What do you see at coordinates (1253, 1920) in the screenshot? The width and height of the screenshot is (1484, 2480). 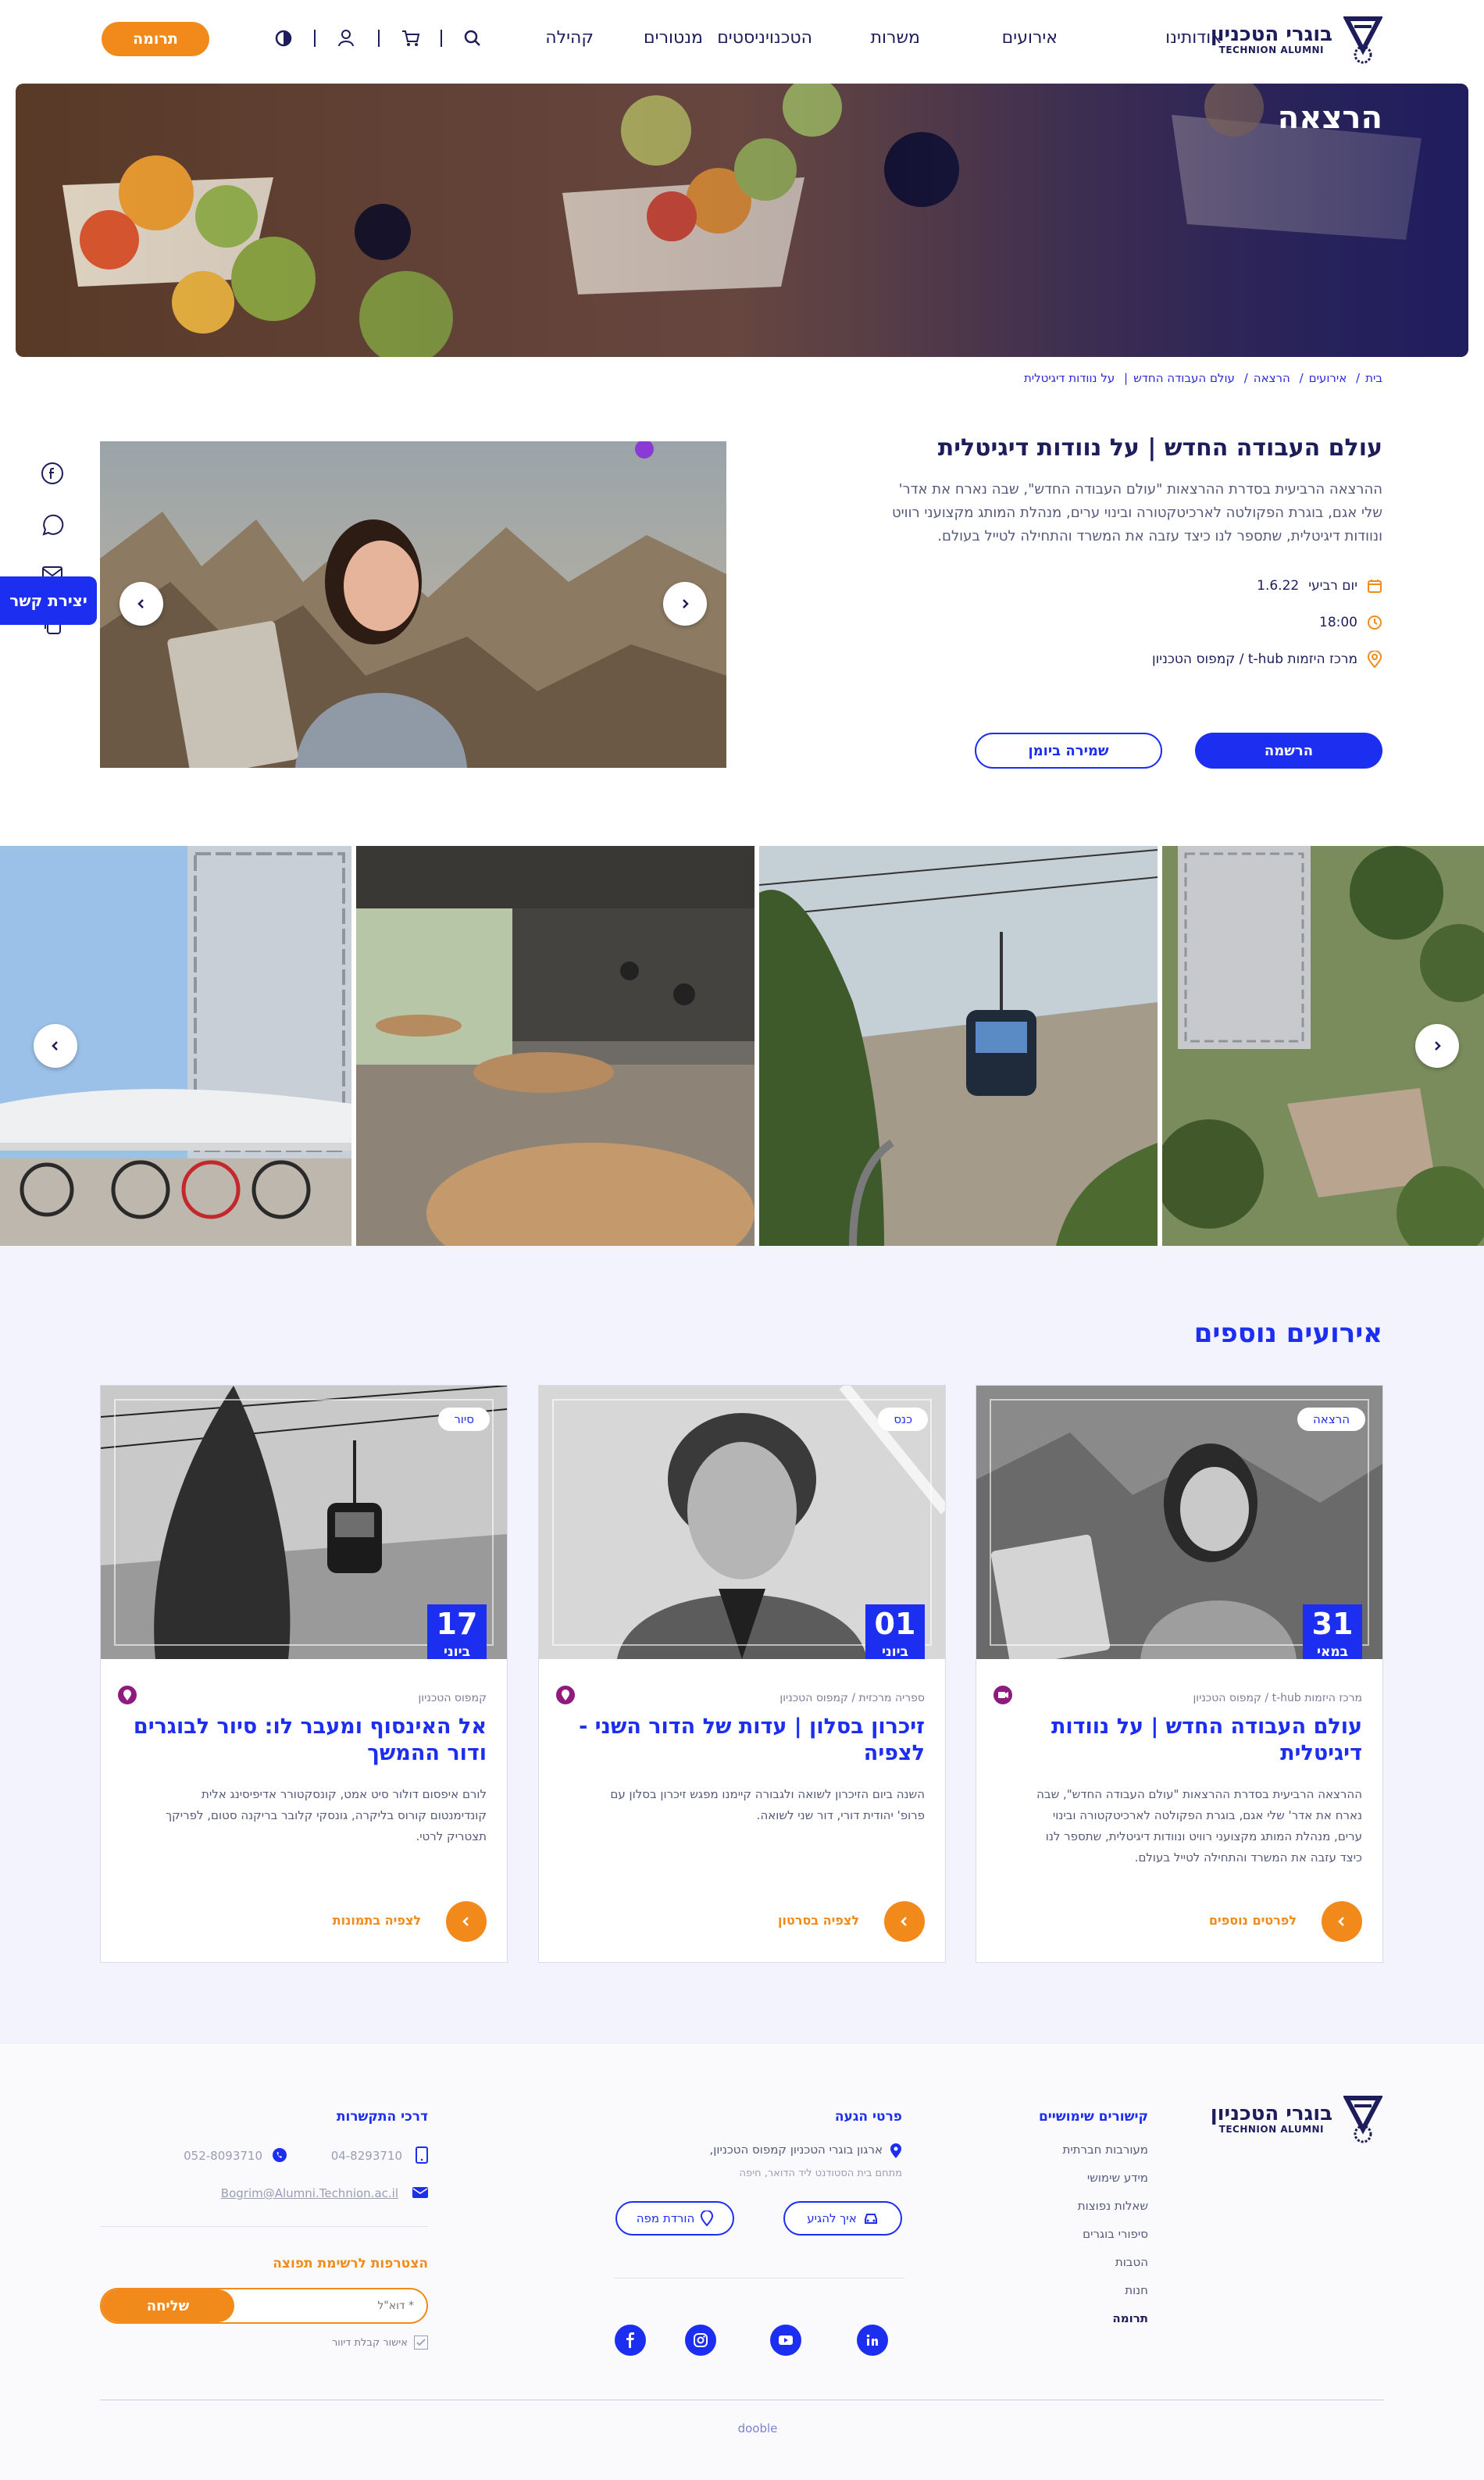 I see `event-card-link: לפרטים נוספים` at bounding box center [1253, 1920].